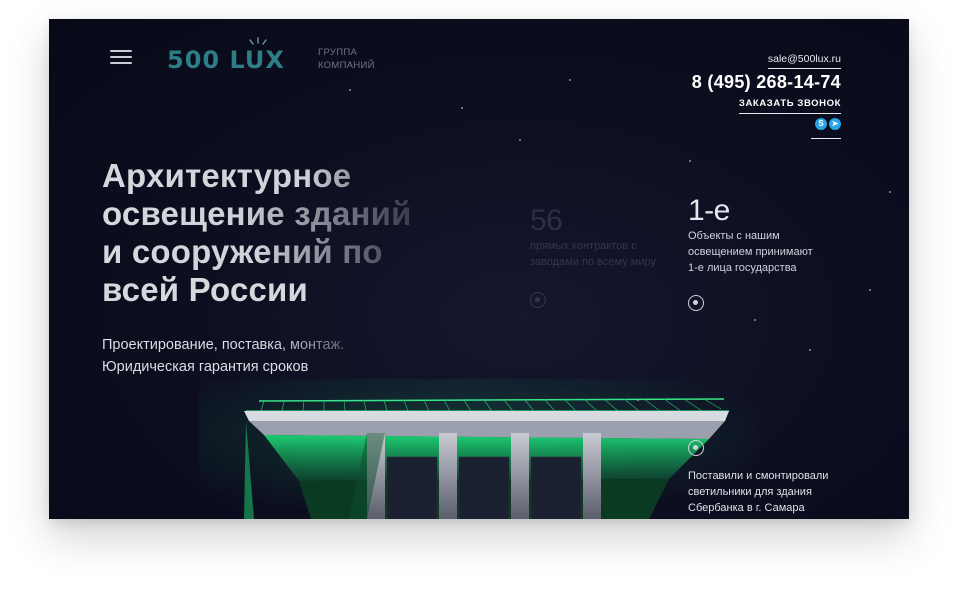 The height and width of the screenshot is (598, 958). Describe the element at coordinates (546, 220) in the screenshot. I see `stat-value: 56` at that location.